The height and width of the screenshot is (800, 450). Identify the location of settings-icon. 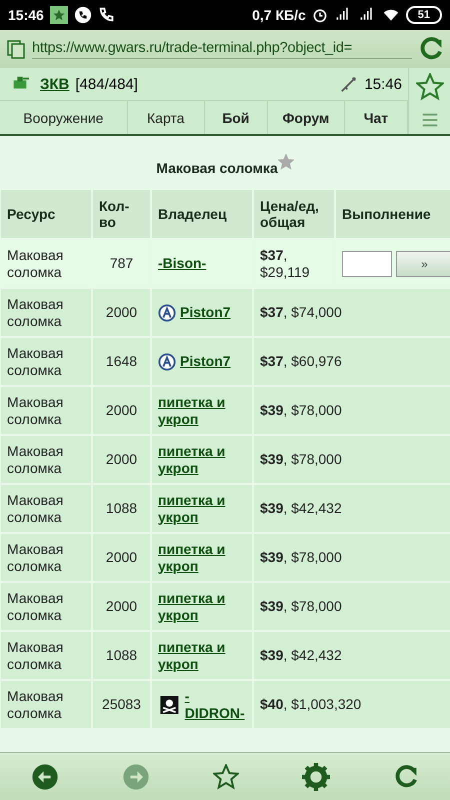
(316, 776).